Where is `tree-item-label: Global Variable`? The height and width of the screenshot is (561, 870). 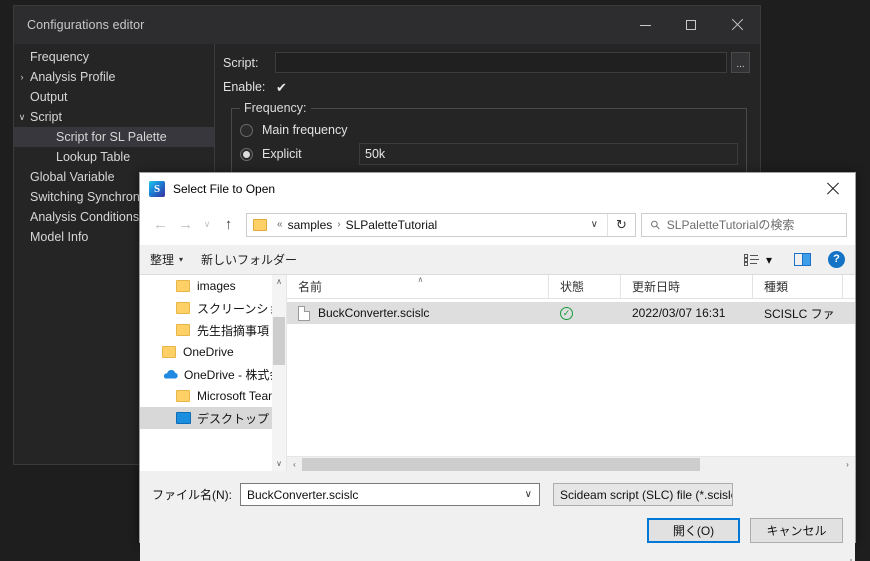 tree-item-label: Global Variable is located at coordinates (72, 177).